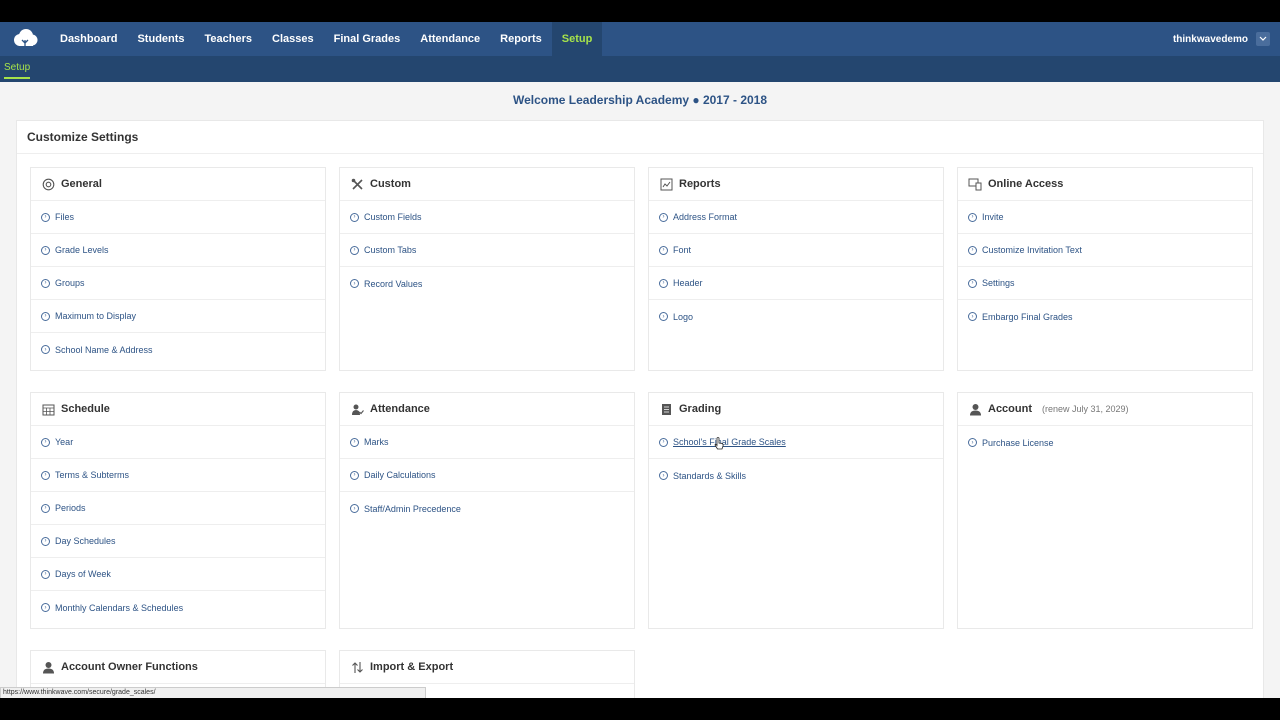  What do you see at coordinates (25, 39) in the screenshot?
I see `cloud-logo-icon` at bounding box center [25, 39].